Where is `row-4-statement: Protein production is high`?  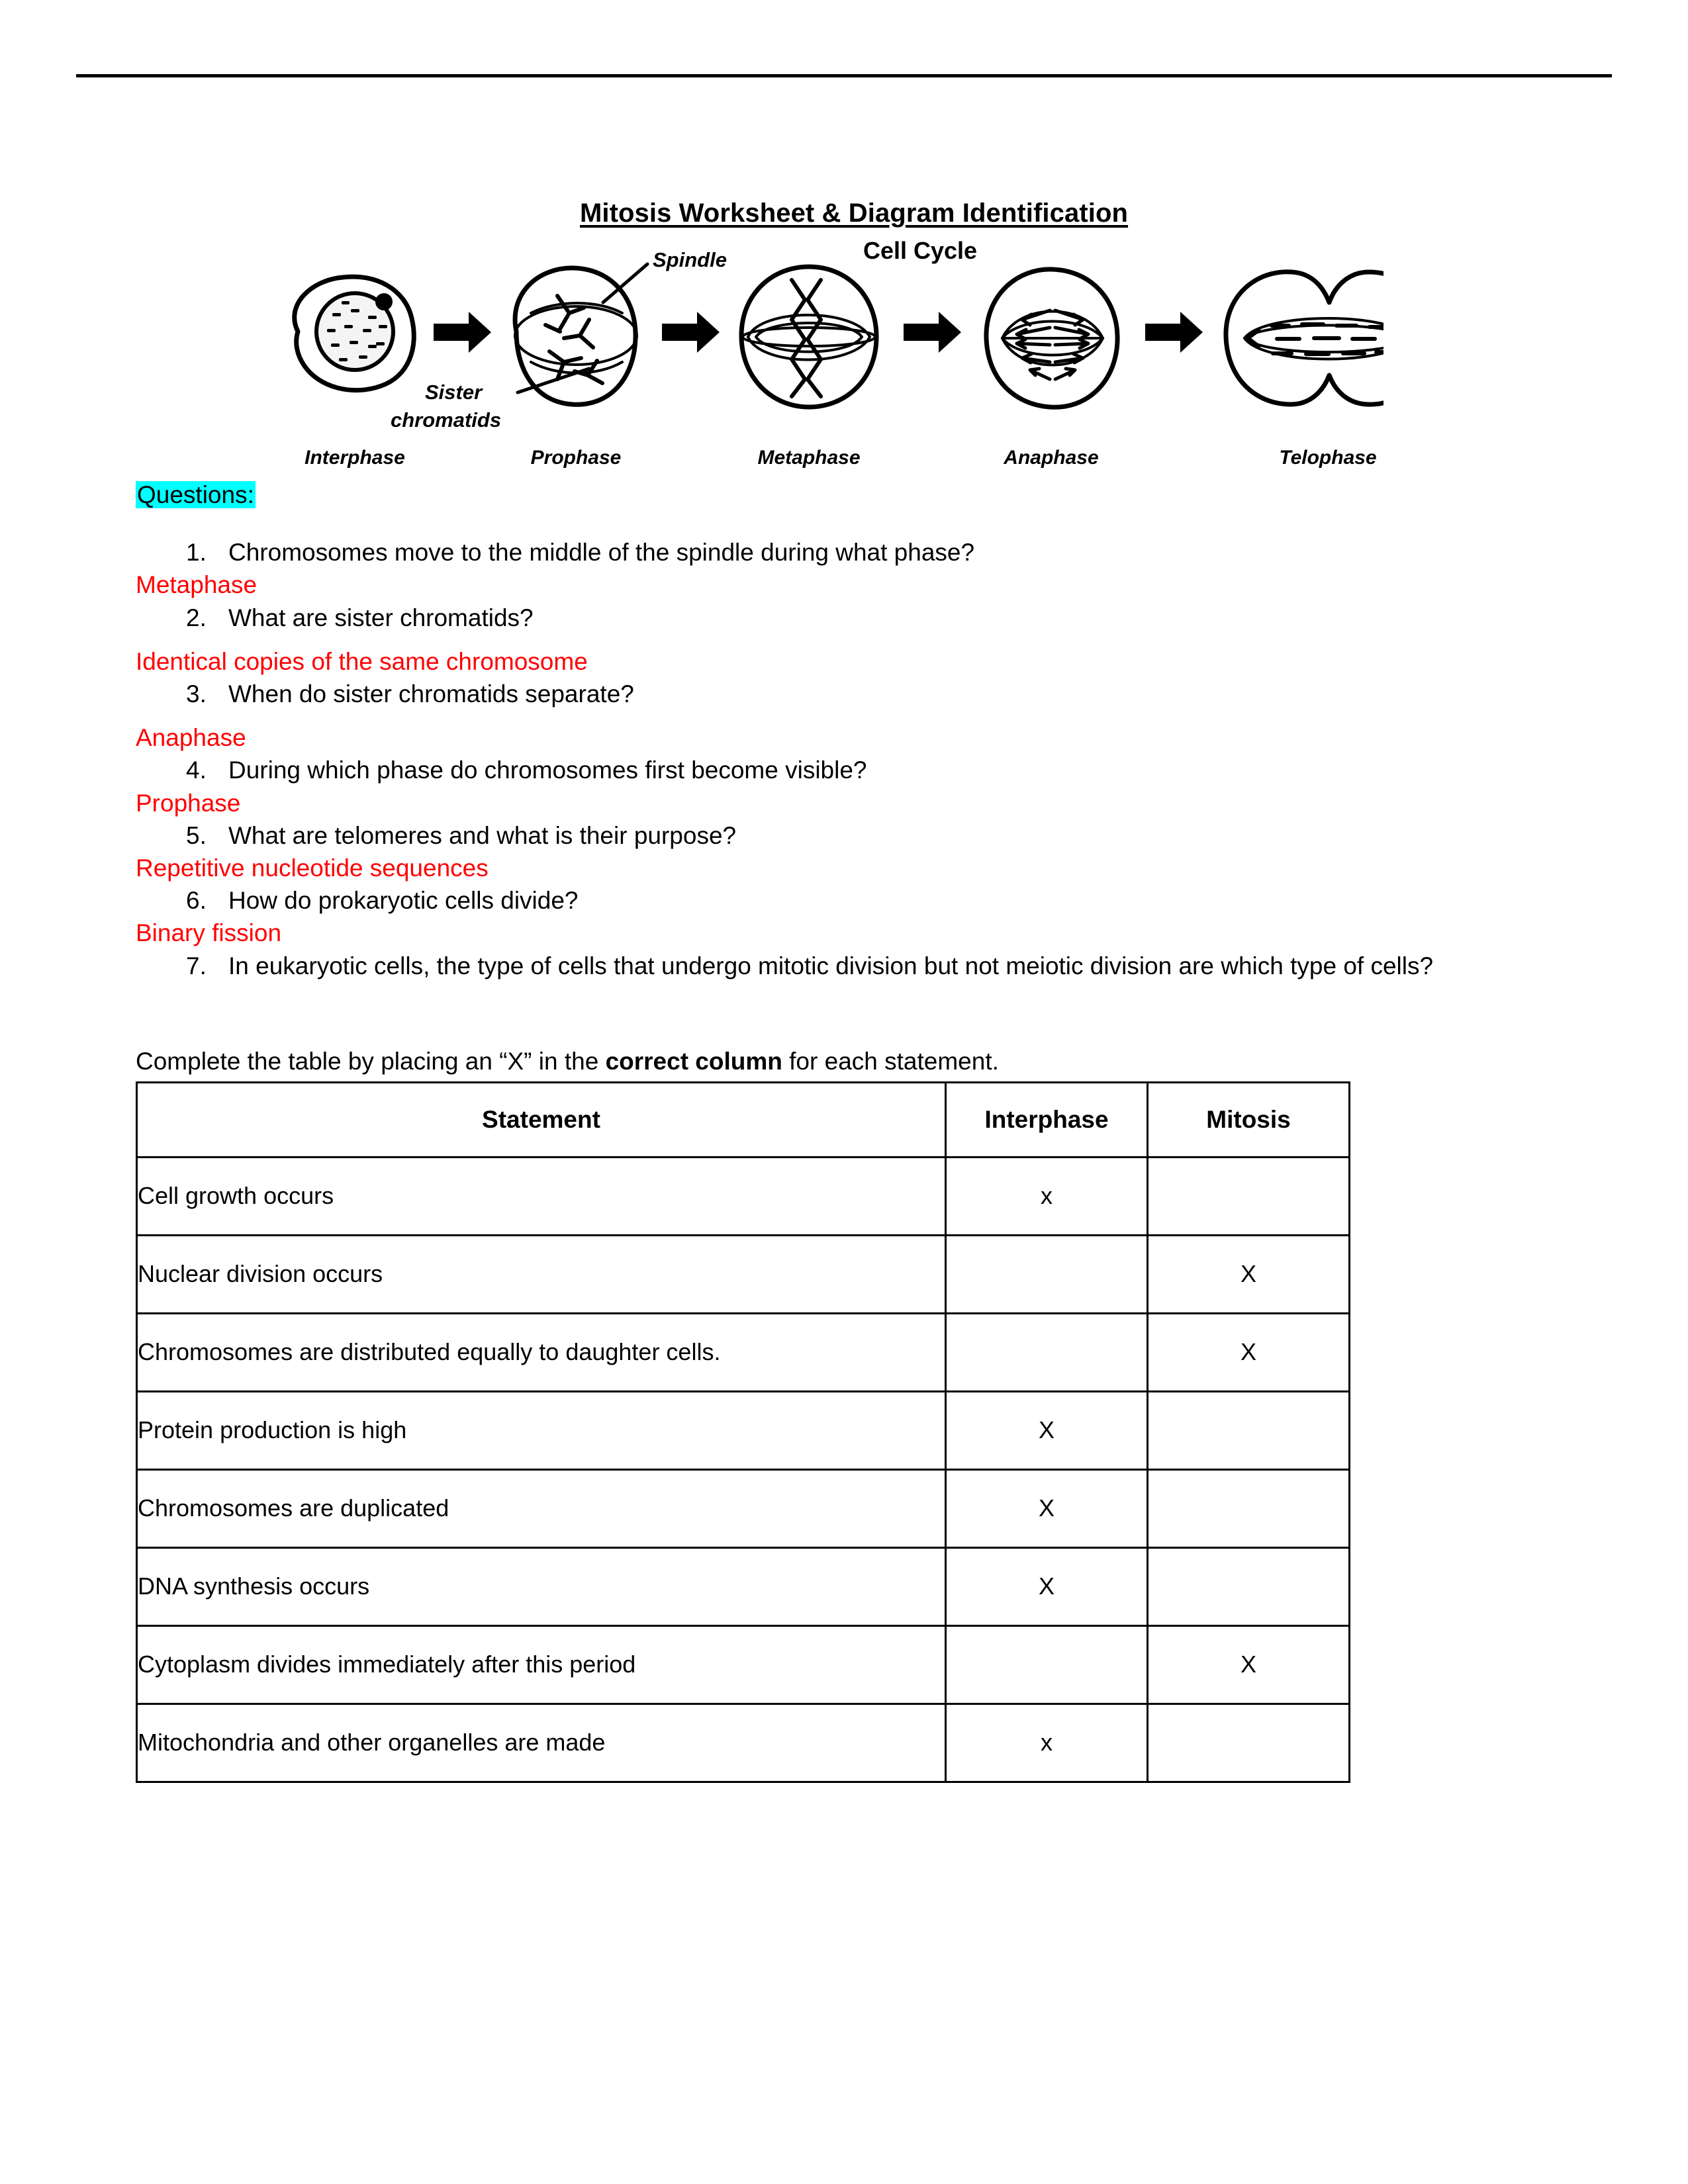 row-4-statement: Protein production is high is located at coordinates (541, 1430).